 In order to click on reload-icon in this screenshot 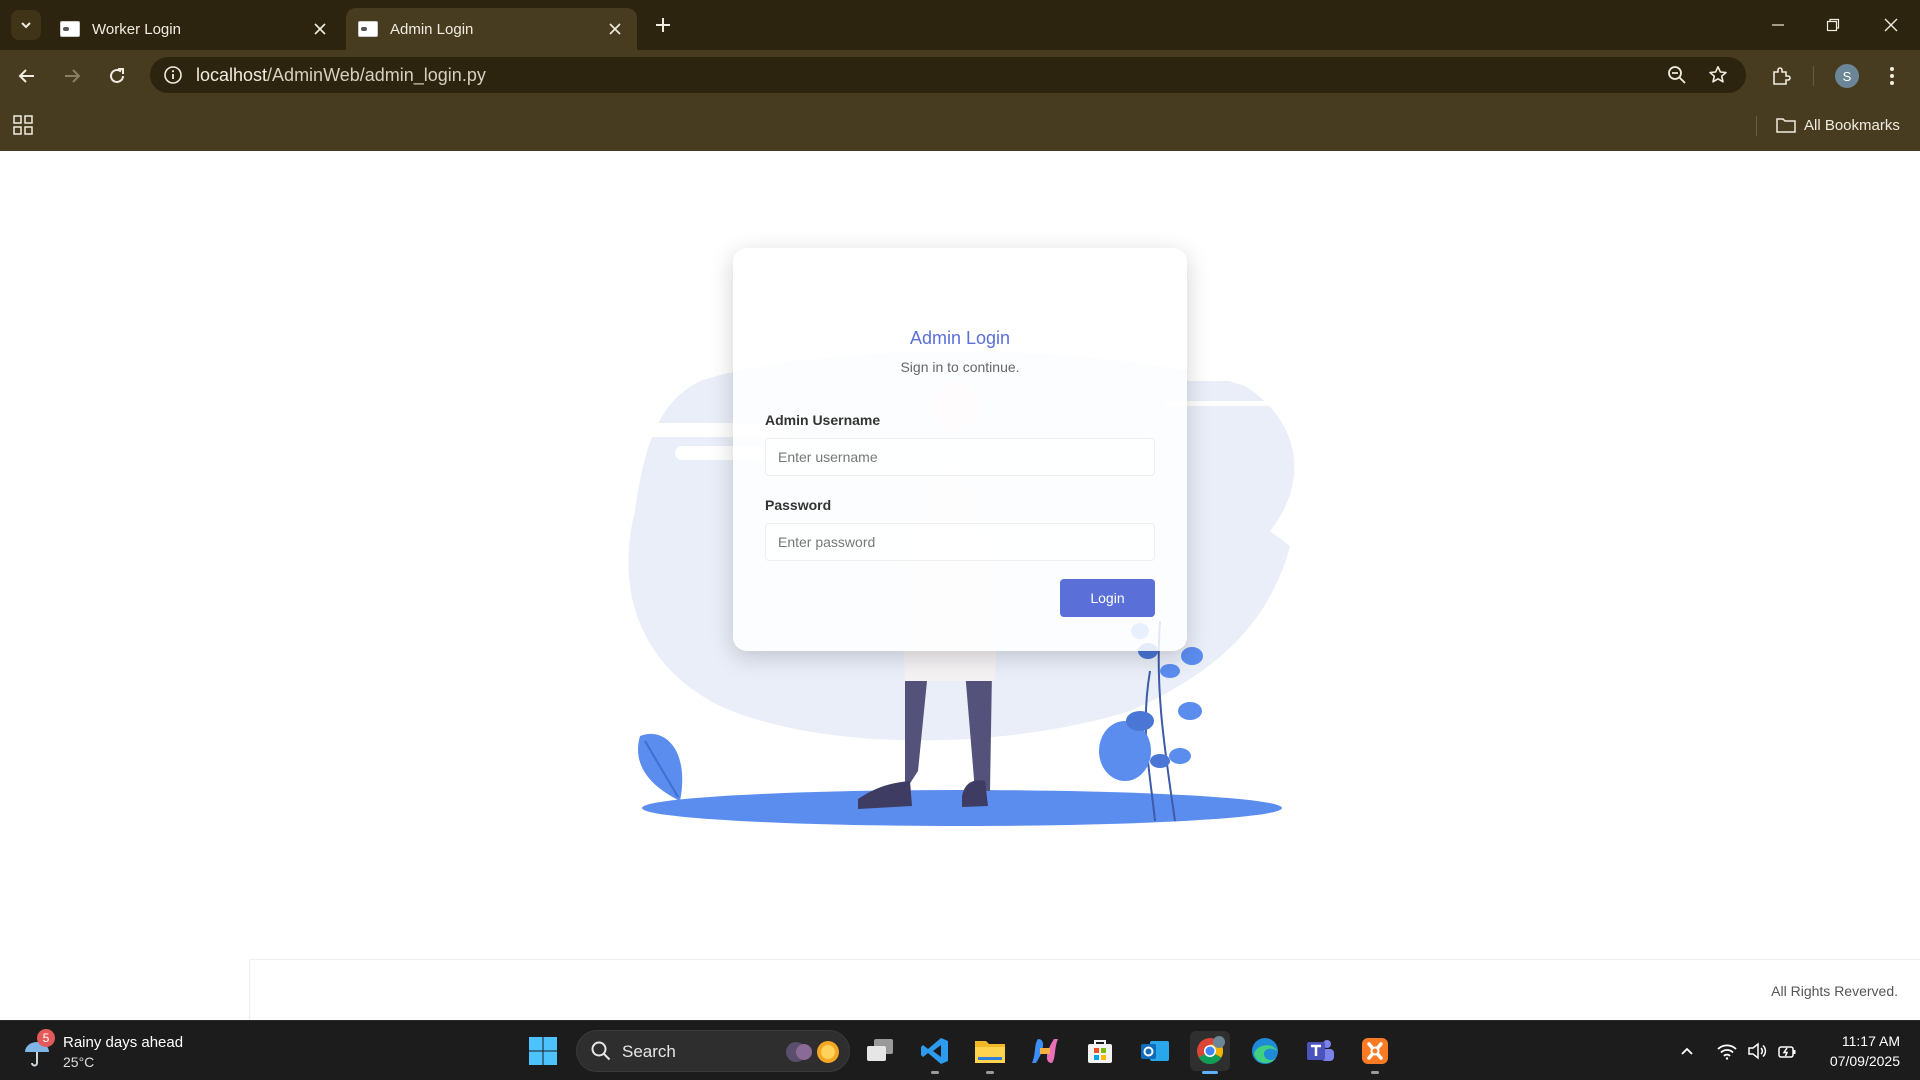, I will do `click(117, 75)`.